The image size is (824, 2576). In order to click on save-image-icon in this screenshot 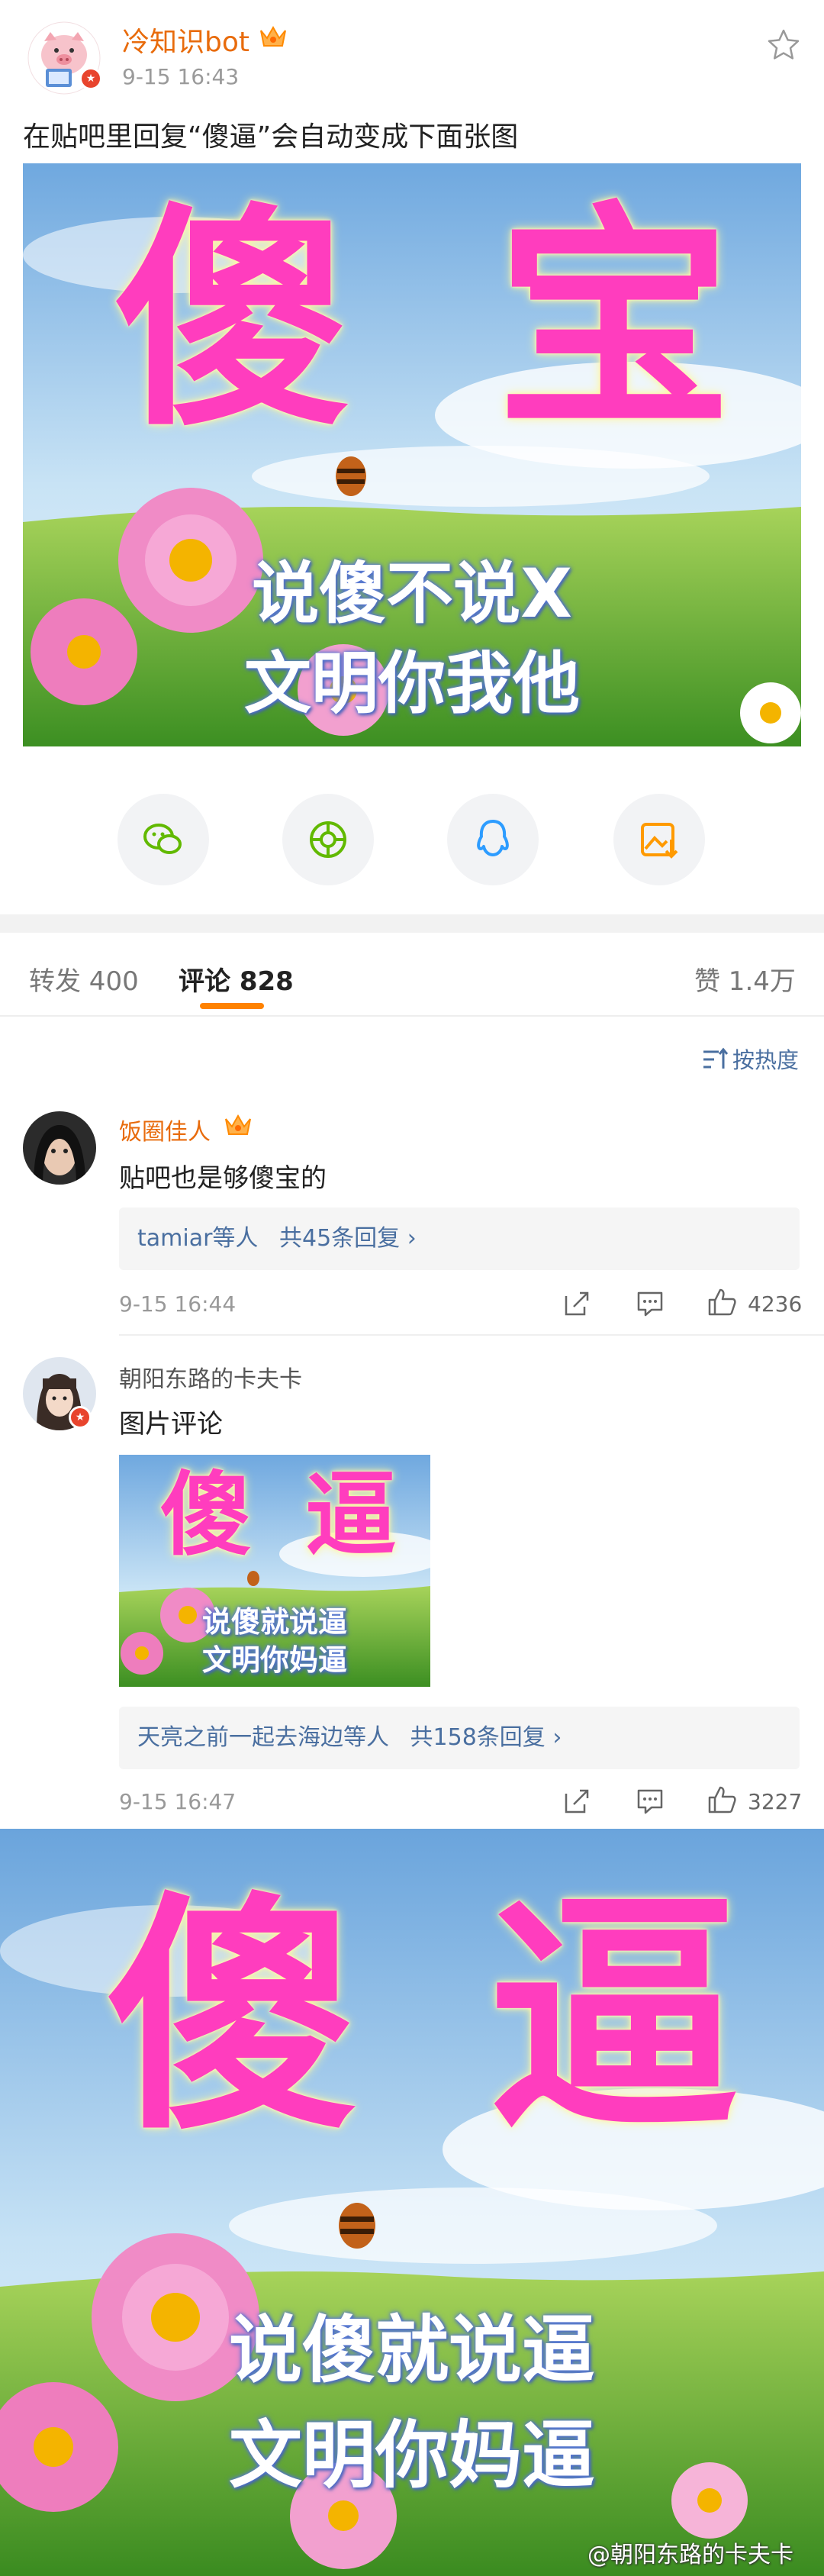, I will do `click(659, 841)`.